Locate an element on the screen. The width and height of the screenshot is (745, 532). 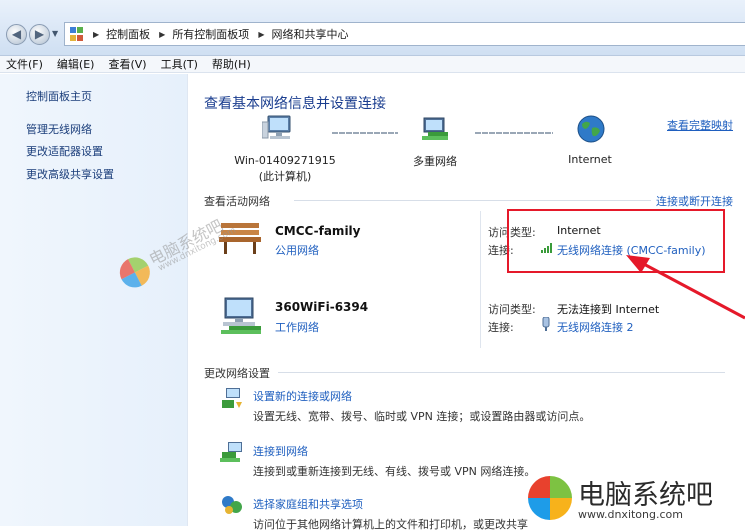
wireless-adapter-icon is located at coordinates (546, 324).